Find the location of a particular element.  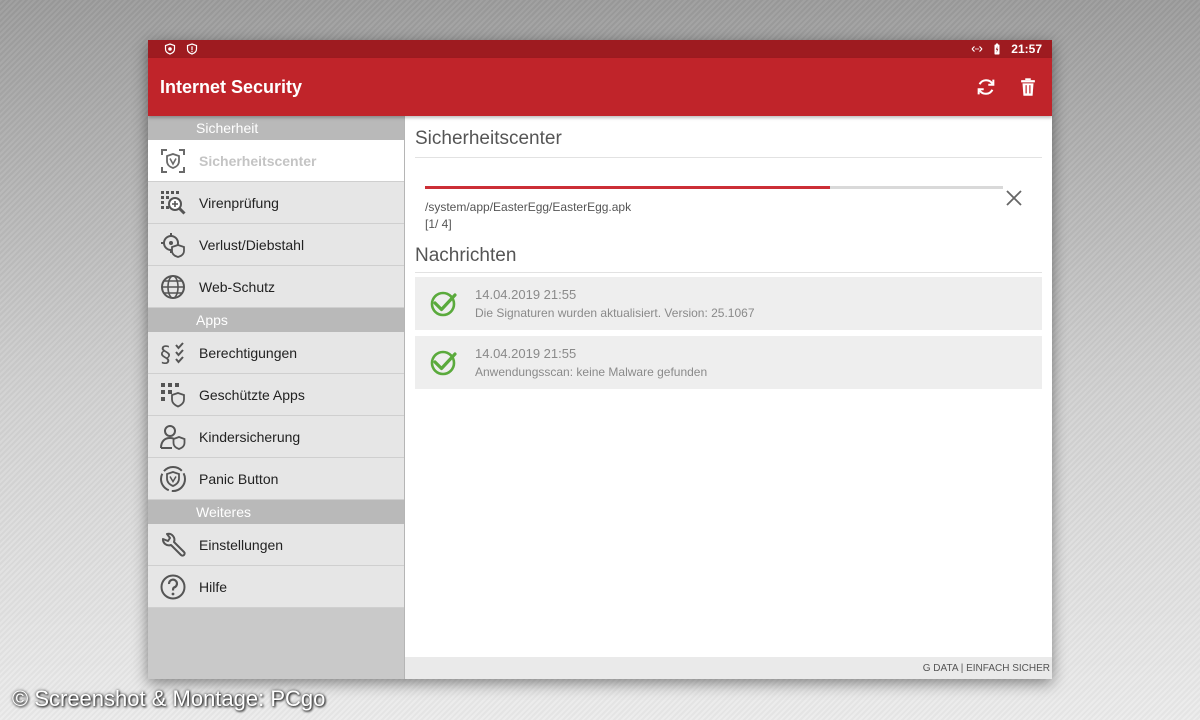

sidebar-item-label: Hilfe is located at coordinates (213, 586).